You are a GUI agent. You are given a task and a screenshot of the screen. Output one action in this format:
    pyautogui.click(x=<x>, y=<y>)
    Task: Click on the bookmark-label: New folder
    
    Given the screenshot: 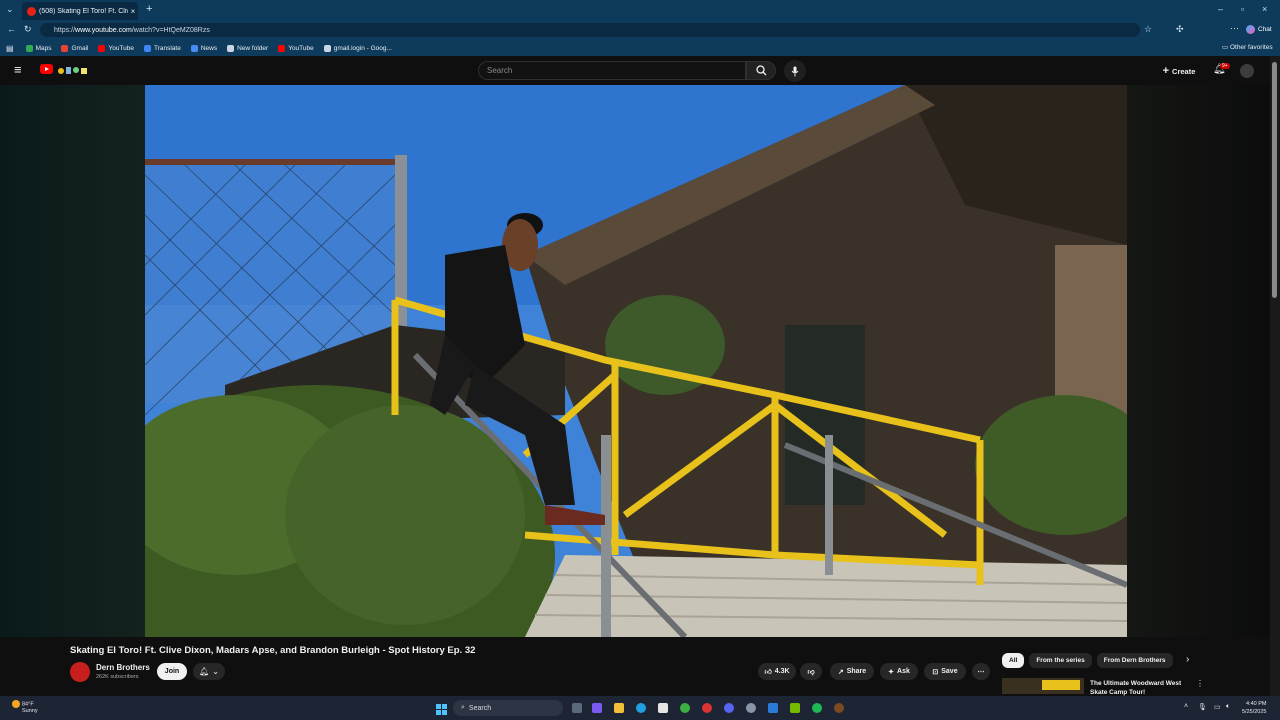 What is the action you would take?
    pyautogui.click(x=253, y=48)
    